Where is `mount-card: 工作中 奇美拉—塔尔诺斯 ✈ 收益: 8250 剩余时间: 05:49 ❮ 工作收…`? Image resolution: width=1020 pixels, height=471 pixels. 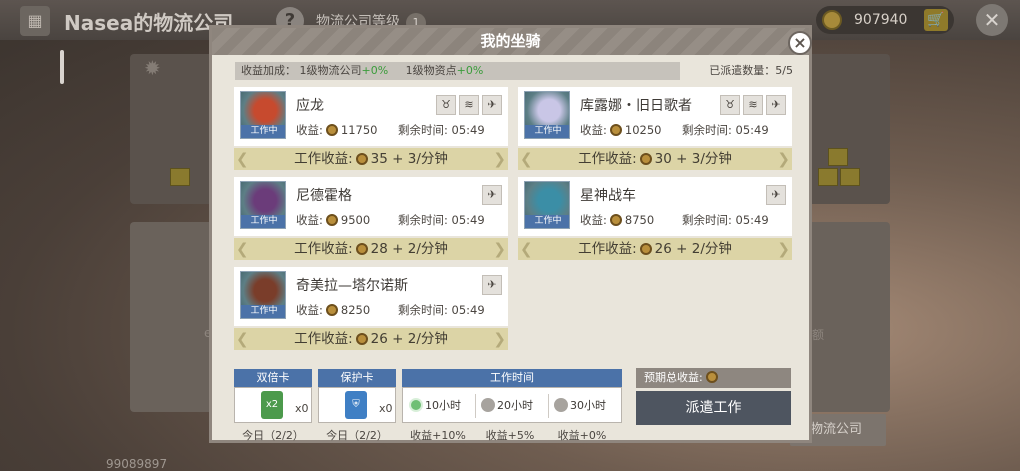
mount-card: 工作中 奇美拉—塔尔诺斯 ✈ 收益: 8250 剩余时间: 05:49 ❮ 工作收… is located at coordinates (371, 308).